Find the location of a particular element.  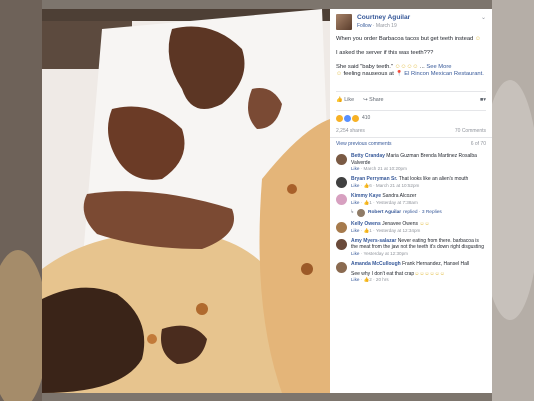

comment-time: 20 hrs is located at coordinates (382, 279).